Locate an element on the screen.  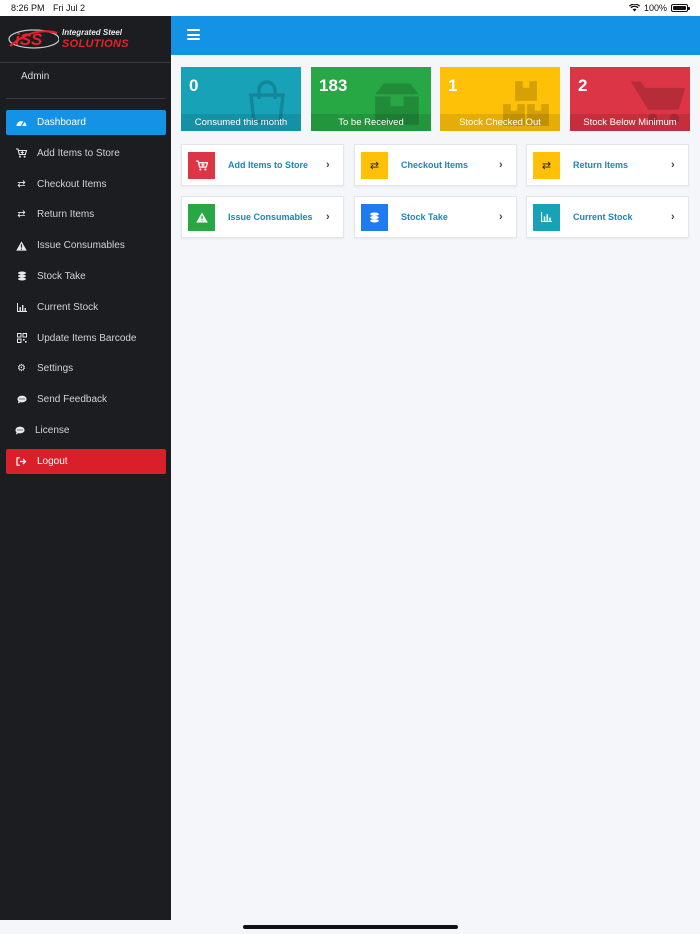
stat-label: Consumed this month is located at coordinates (241, 122).